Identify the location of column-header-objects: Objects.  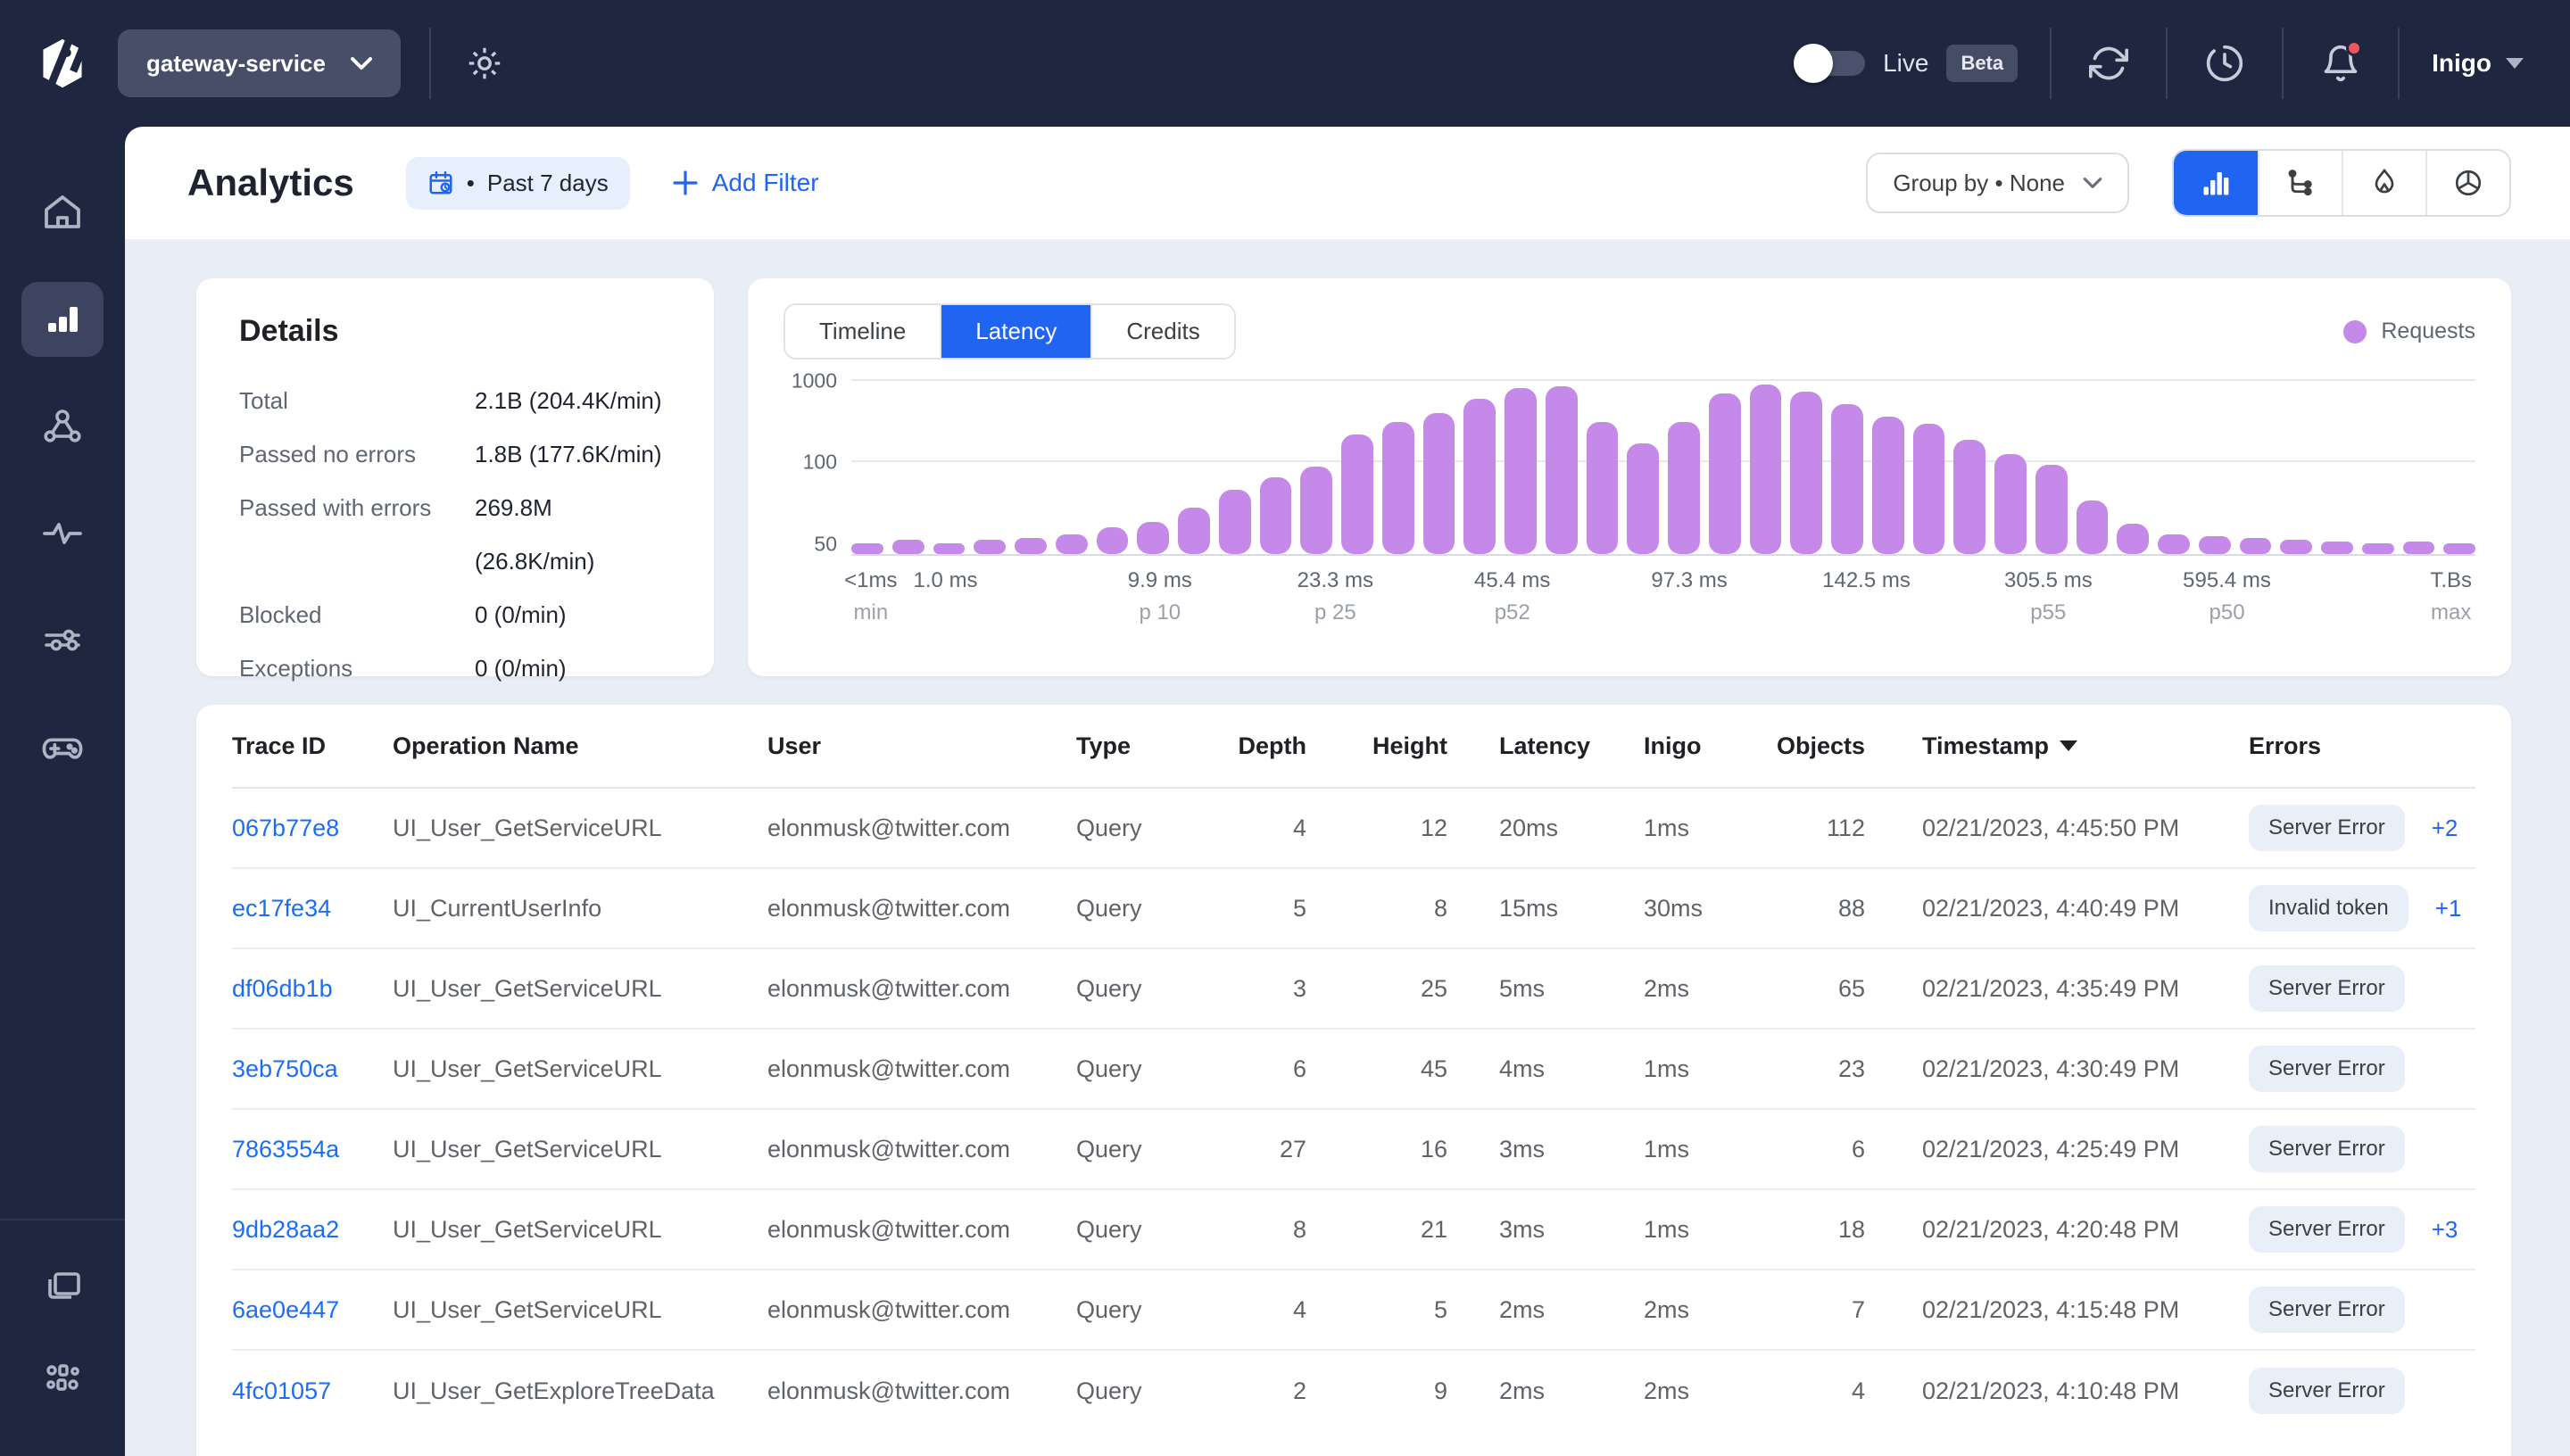
(1816, 746).